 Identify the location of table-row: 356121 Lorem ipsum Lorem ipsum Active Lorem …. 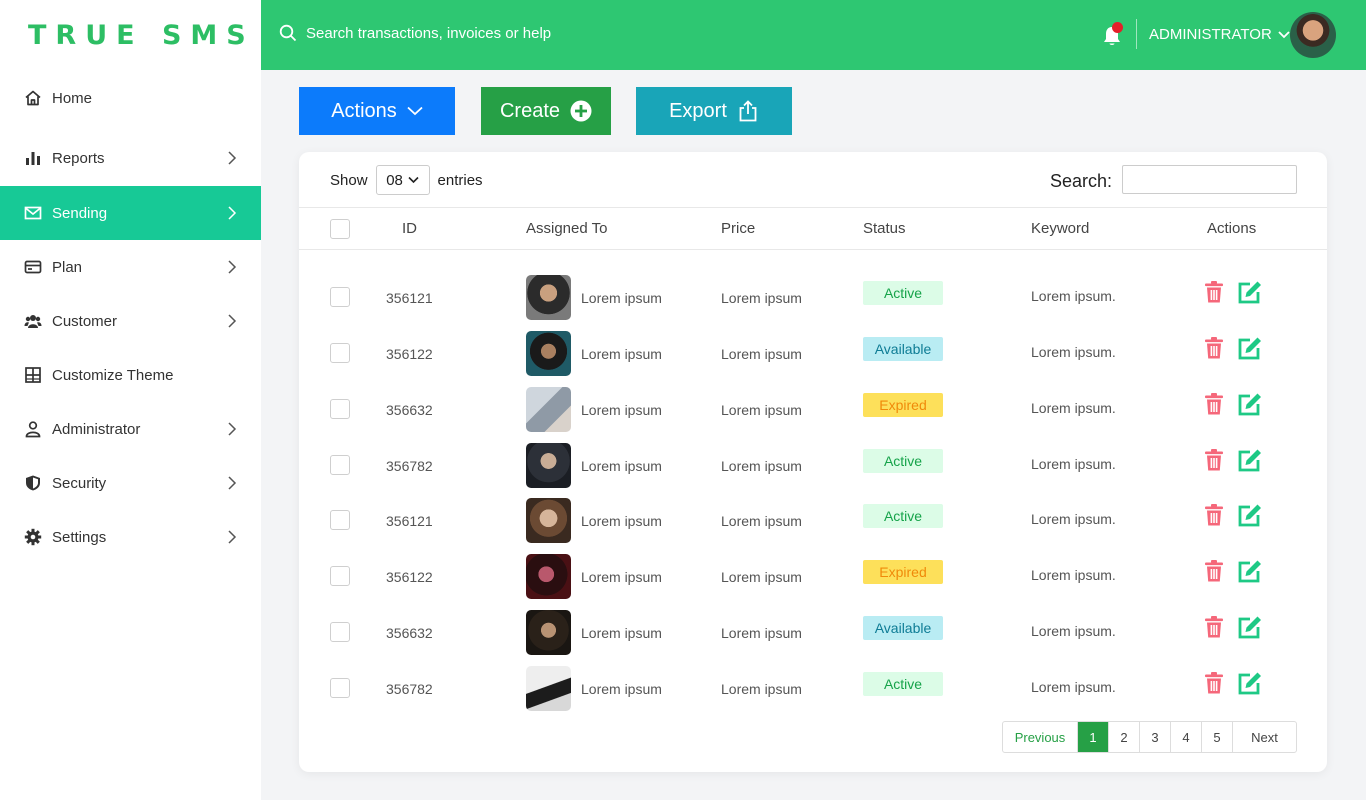
(813, 304).